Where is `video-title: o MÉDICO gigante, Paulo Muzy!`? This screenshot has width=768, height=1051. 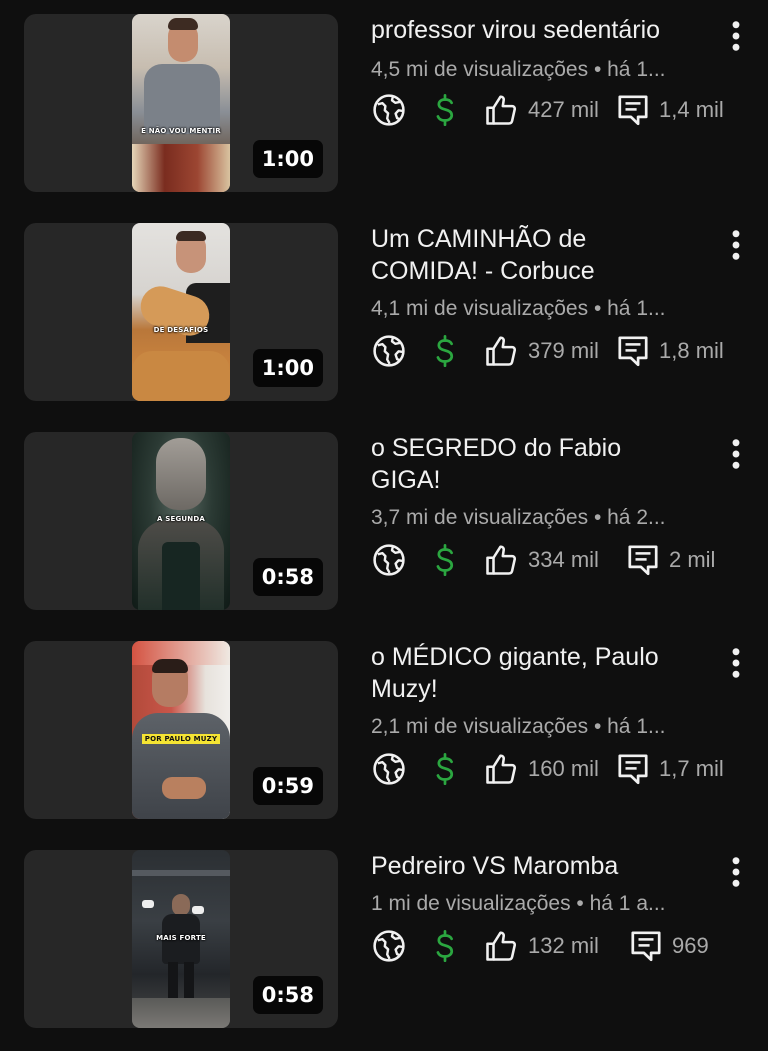 video-title: o MÉDICO gigante, Paulo Muzy! is located at coordinates (541, 673).